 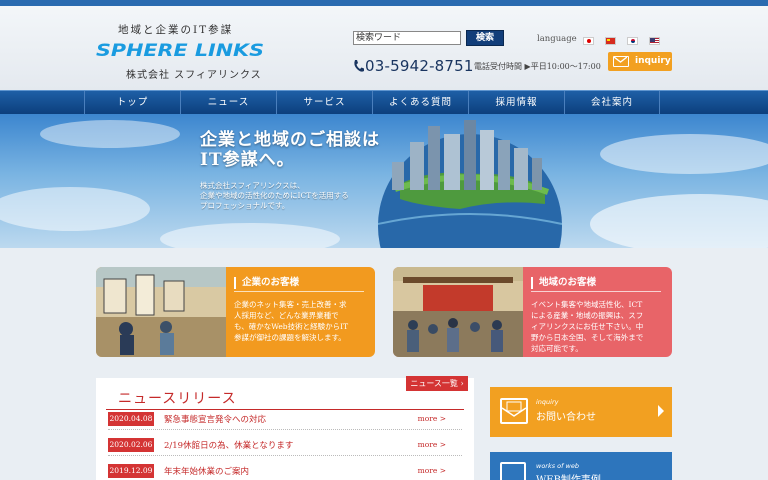 I want to click on sidebar-web-works-banner: works of web WEB制作事例, so click(x=581, y=466).